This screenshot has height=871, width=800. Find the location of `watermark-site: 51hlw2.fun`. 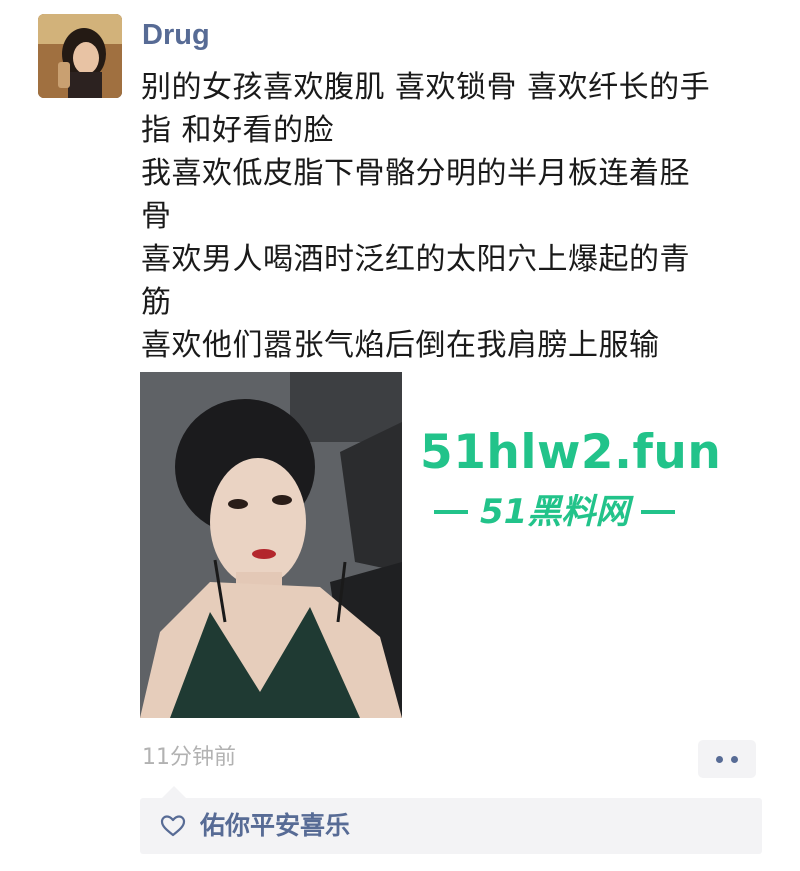

watermark-site: 51hlw2.fun is located at coordinates (571, 452).